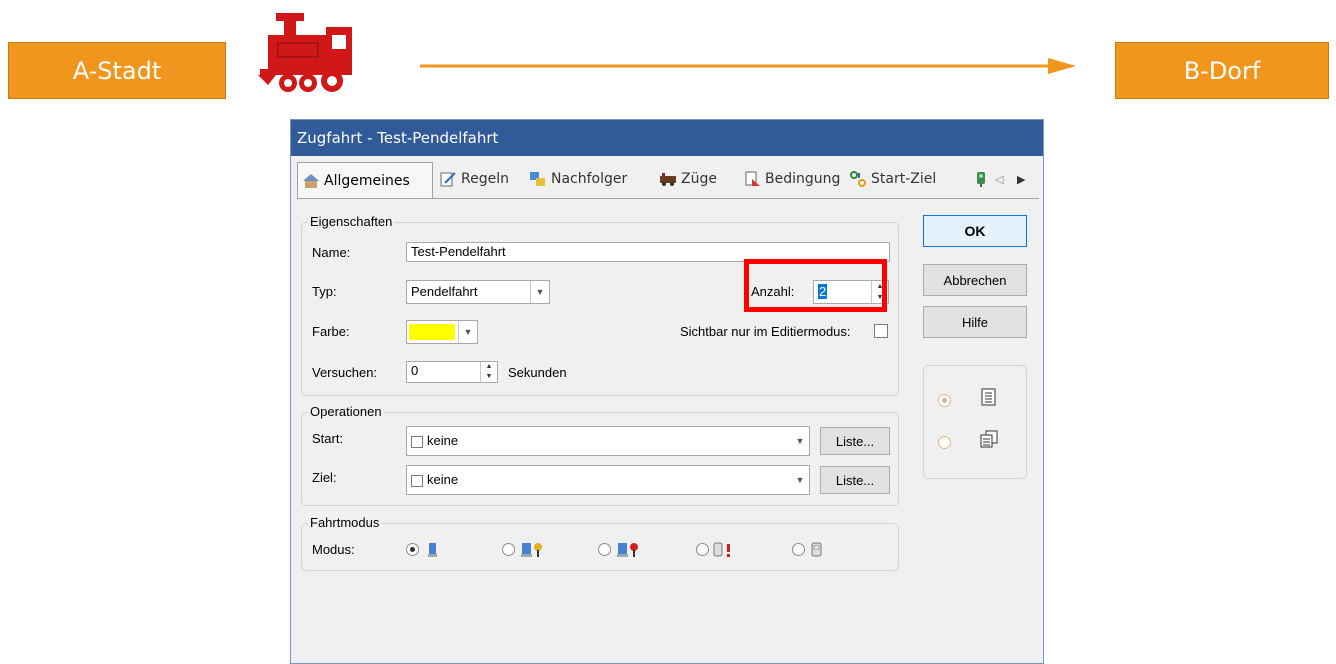  I want to click on single-list-icon, so click(988, 397).